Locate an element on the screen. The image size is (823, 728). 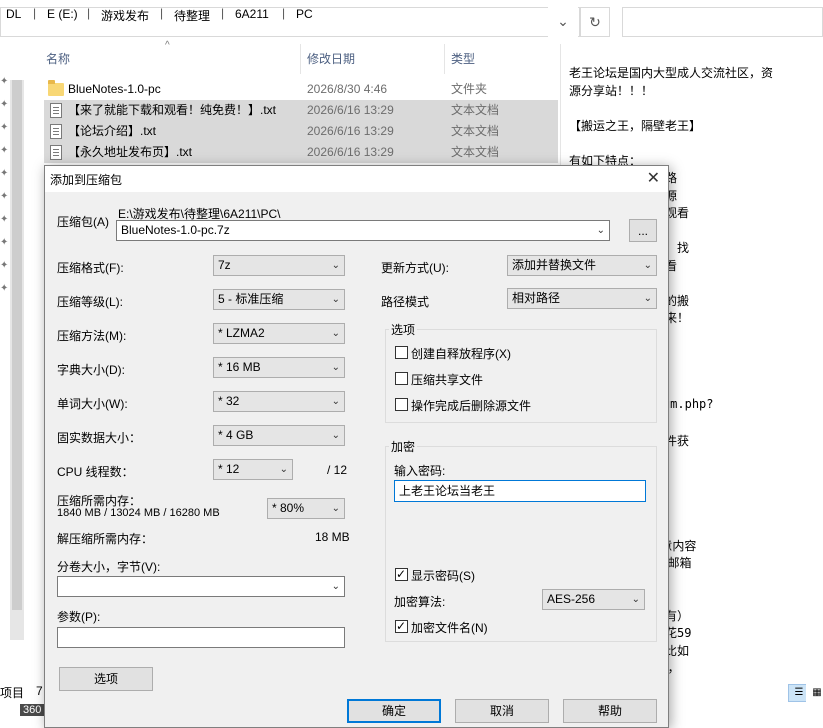
word-size-dropdown: * 32 ⌄ is located at coordinates (279, 401).